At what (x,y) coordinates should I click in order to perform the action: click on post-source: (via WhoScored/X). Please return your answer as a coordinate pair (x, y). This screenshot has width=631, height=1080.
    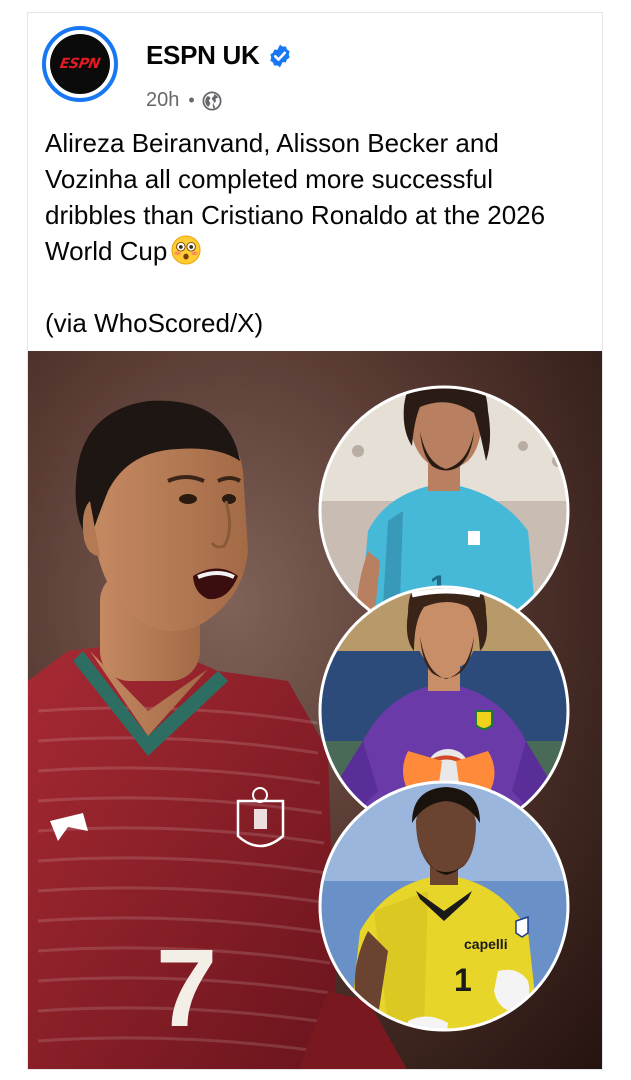
    Looking at the image, I should click on (154, 323).